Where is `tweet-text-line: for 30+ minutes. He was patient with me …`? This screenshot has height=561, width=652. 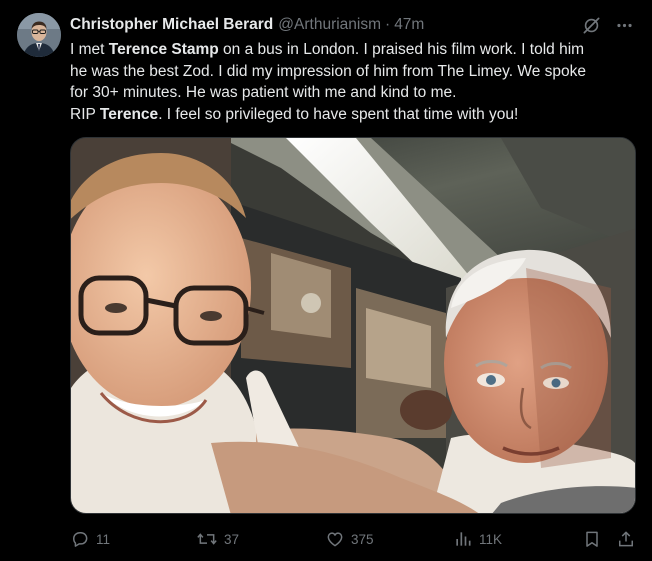 tweet-text-line: for 30+ minutes. He was patient with me … is located at coordinates (355, 93).